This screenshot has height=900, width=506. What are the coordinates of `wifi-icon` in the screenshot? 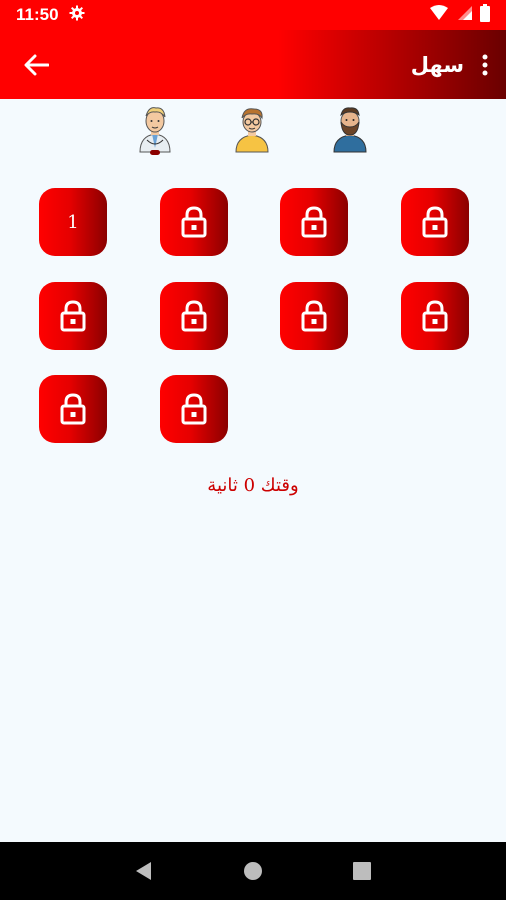 It's located at (439, 15).